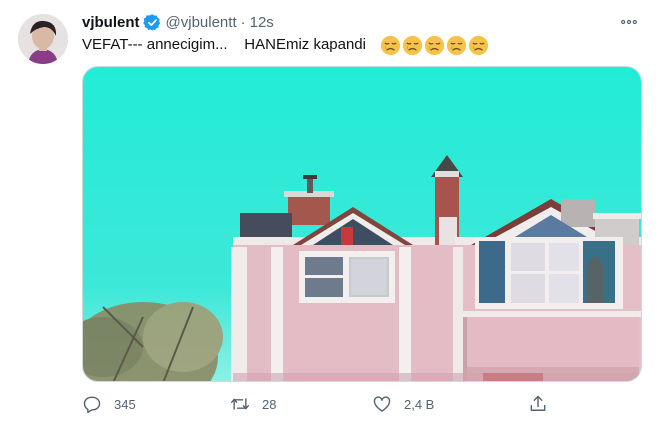 Image resolution: width=660 pixels, height=423 pixels. I want to click on share-button, so click(538, 404).